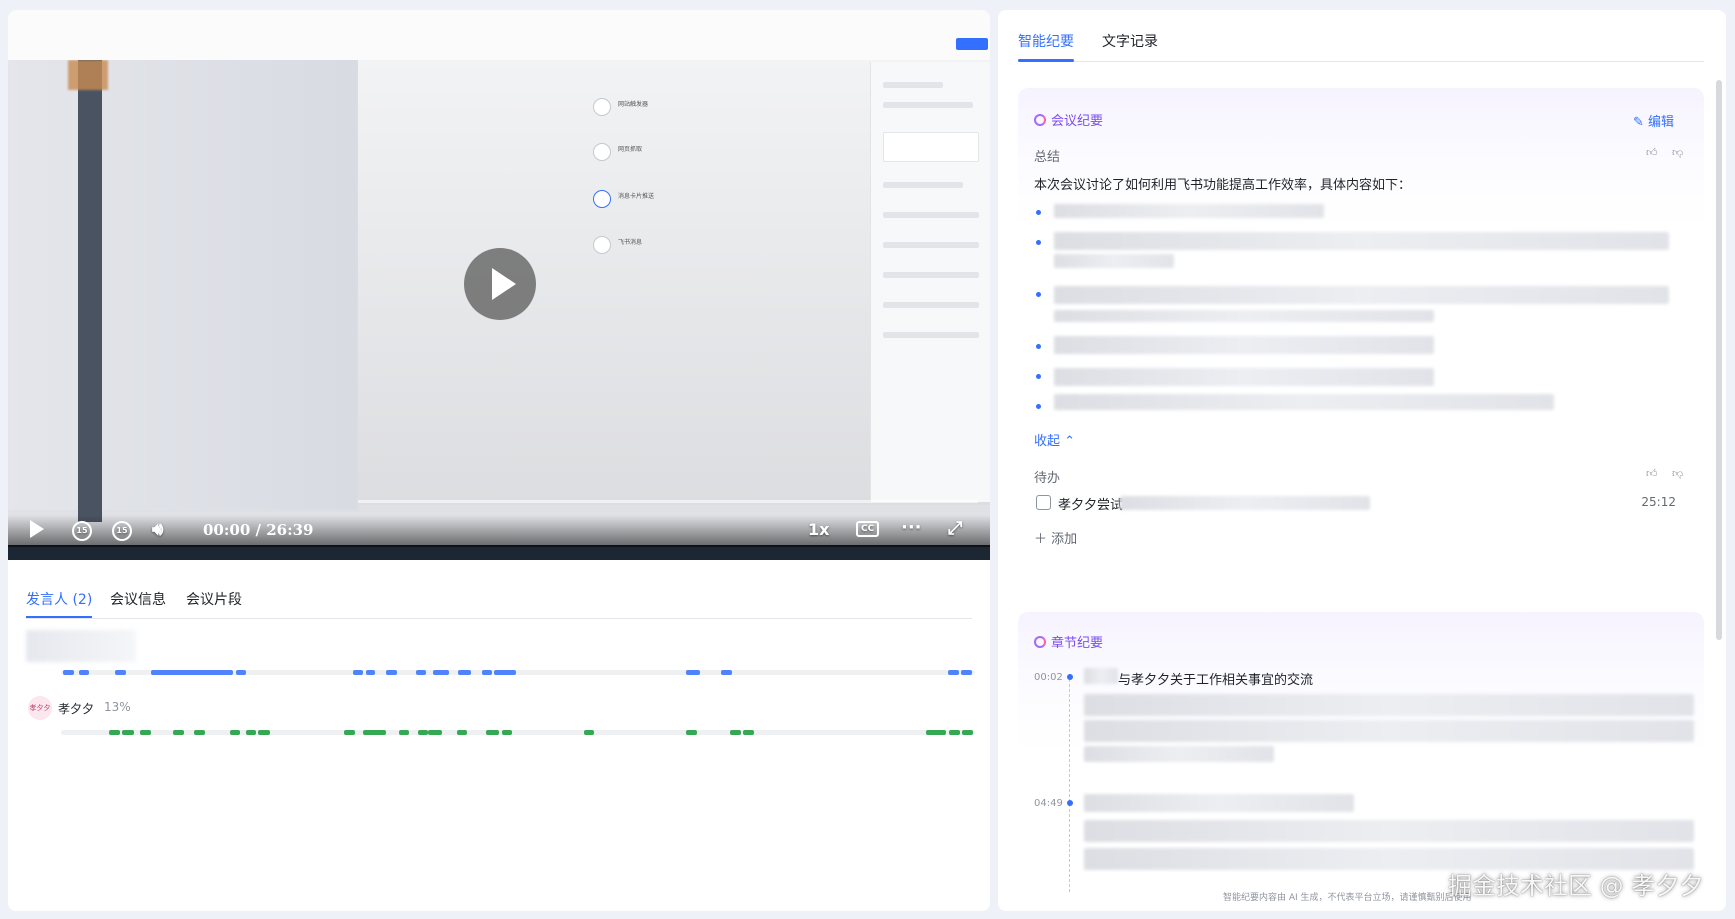 This screenshot has height=919, width=1735. Describe the element at coordinates (37, 529) in the screenshot. I see `play-button` at that location.